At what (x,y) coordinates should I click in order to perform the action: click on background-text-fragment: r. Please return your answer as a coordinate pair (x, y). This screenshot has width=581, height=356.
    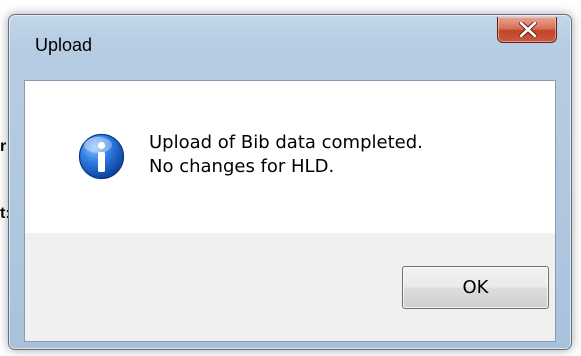
    Looking at the image, I should click on (3, 146).